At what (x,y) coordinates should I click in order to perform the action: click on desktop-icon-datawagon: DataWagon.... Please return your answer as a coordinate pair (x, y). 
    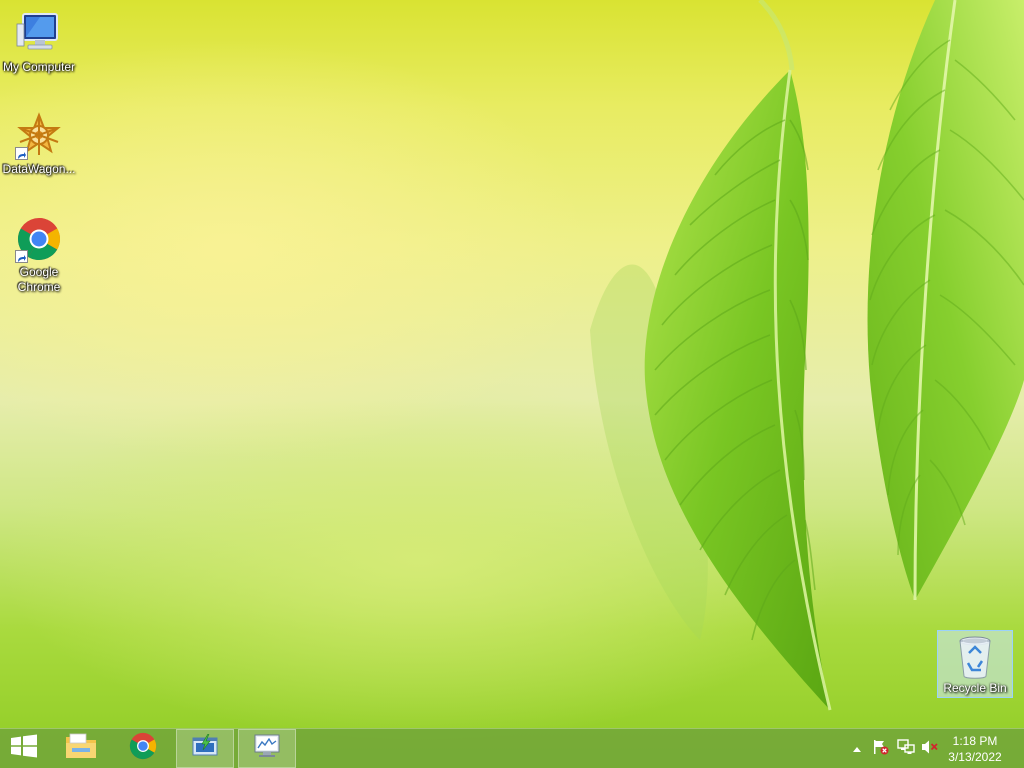
    Looking at the image, I should click on (39, 144).